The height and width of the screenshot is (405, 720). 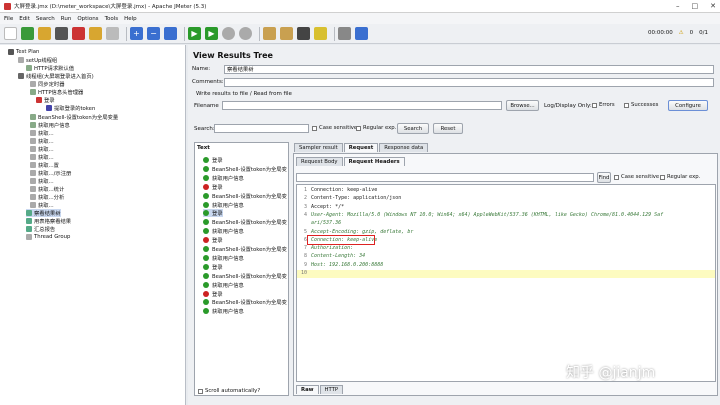 I want to click on collapse-icon: −, so click(x=153, y=33).